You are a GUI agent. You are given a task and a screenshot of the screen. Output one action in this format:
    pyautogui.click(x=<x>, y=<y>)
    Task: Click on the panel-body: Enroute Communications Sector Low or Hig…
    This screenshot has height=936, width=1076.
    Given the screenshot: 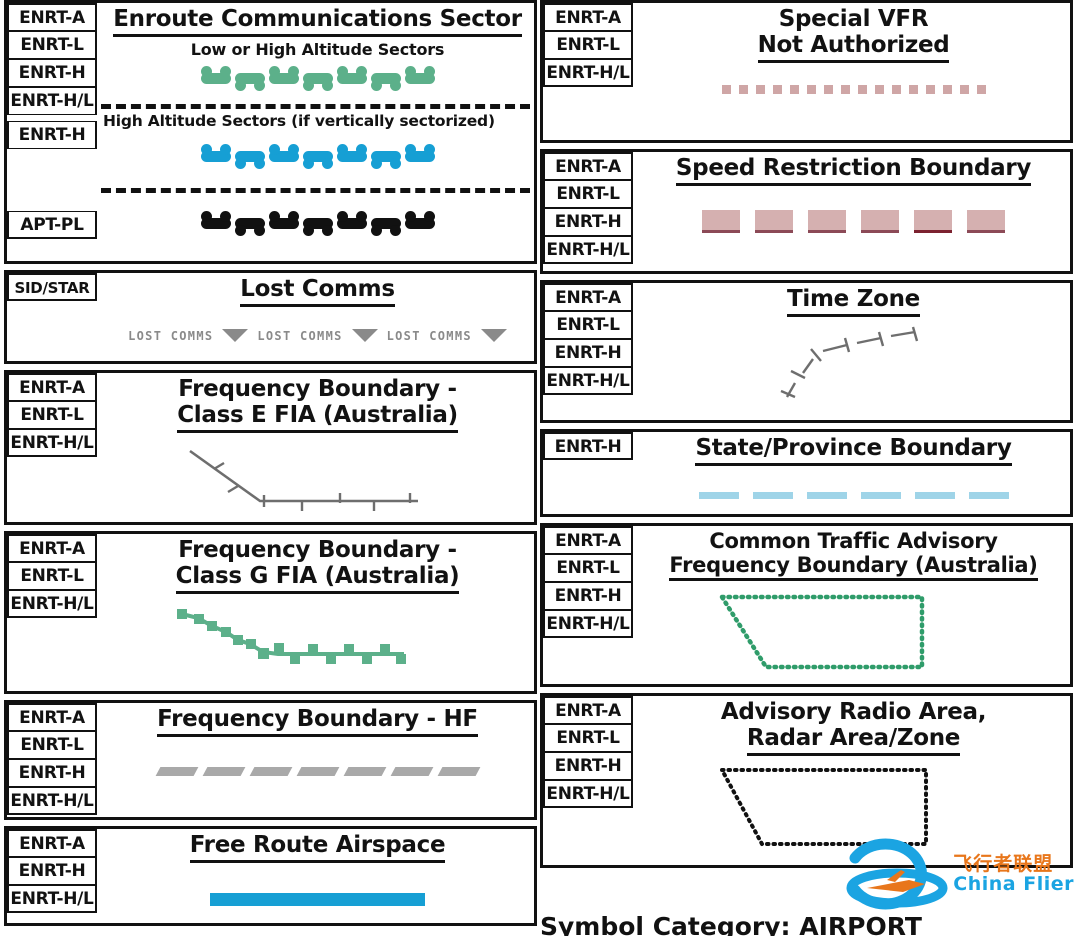 What is the action you would take?
    pyautogui.click(x=317, y=49)
    